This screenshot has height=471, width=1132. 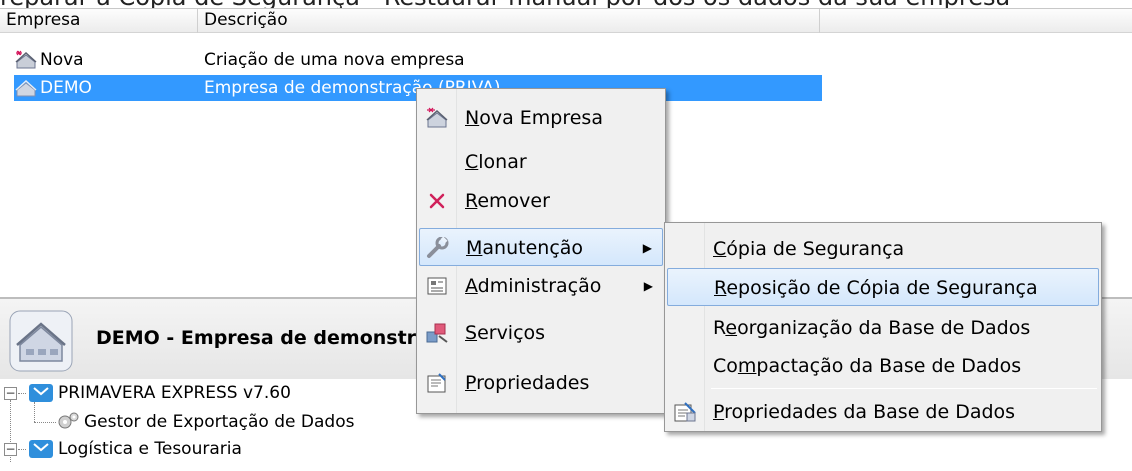 I want to click on menu-item-administracao: Administração ▶, so click(x=541, y=286).